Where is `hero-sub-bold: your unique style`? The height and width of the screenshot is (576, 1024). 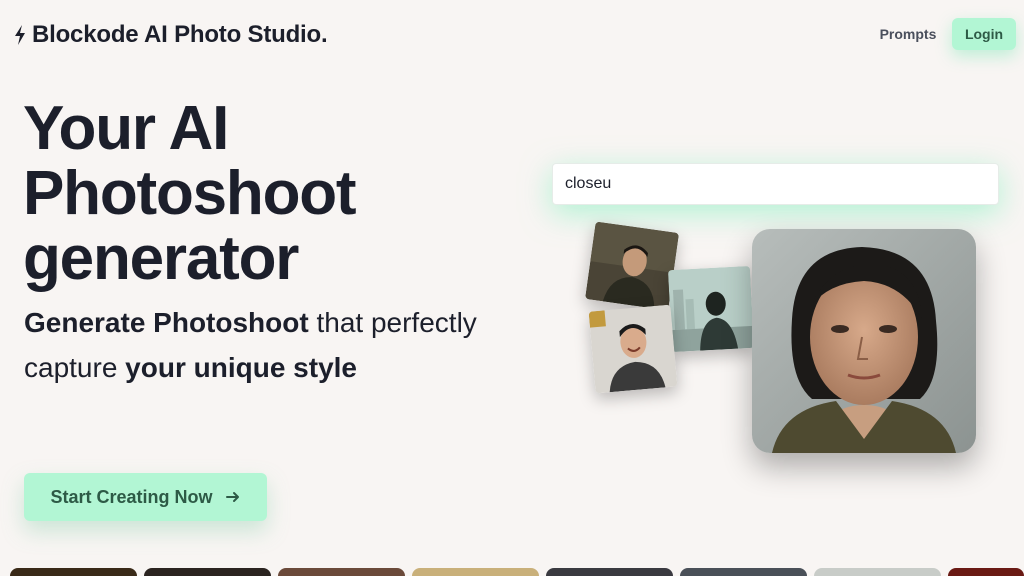 hero-sub-bold: your unique style is located at coordinates (241, 367).